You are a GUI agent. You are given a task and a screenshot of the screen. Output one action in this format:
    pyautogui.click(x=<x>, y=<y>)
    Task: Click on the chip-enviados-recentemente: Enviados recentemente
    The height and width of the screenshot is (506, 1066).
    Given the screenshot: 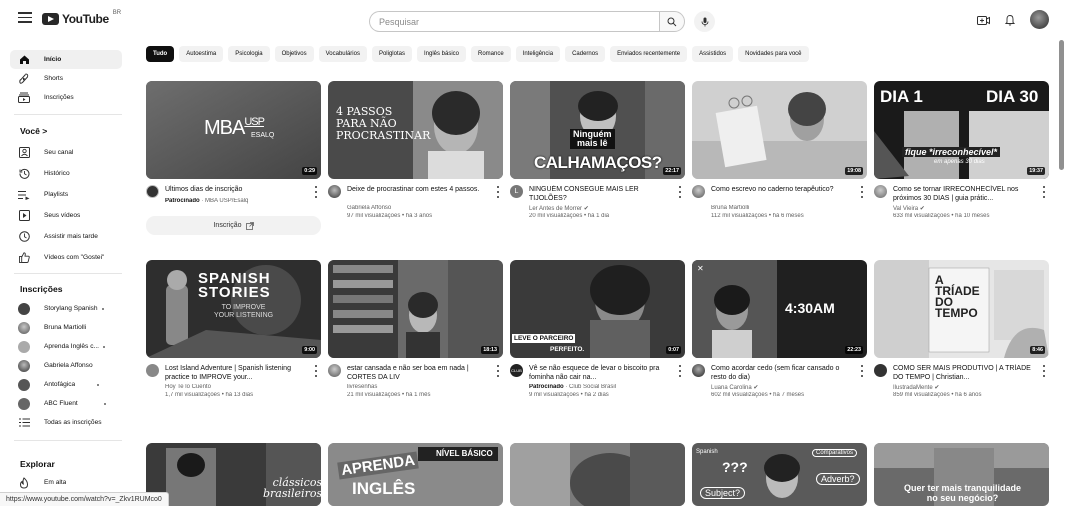 What is the action you would take?
    pyautogui.click(x=649, y=54)
    